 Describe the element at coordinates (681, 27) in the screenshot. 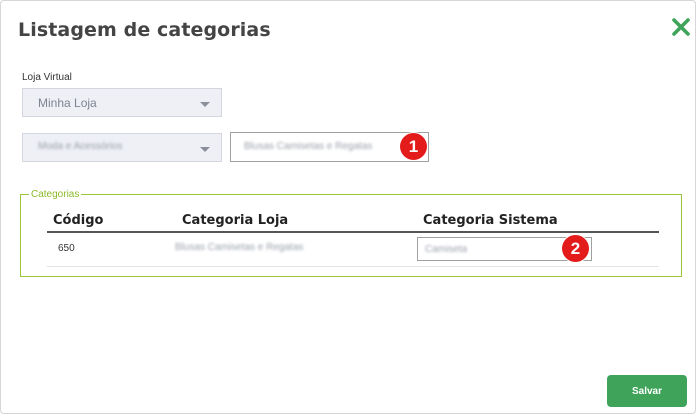

I see `close-icon` at that location.